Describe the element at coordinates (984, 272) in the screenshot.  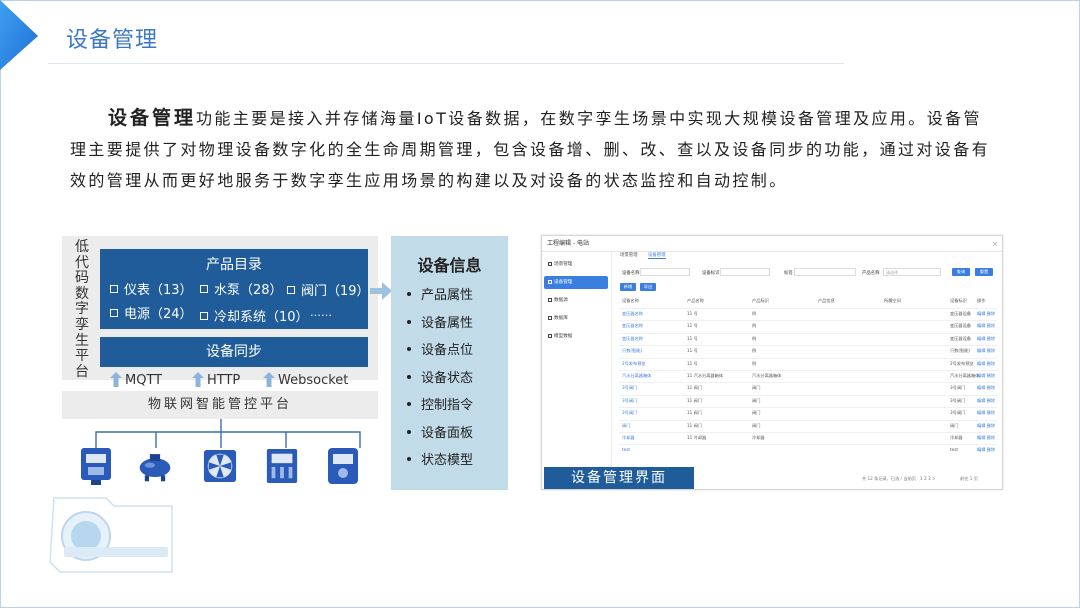
I see `reset-button: 重置` at that location.